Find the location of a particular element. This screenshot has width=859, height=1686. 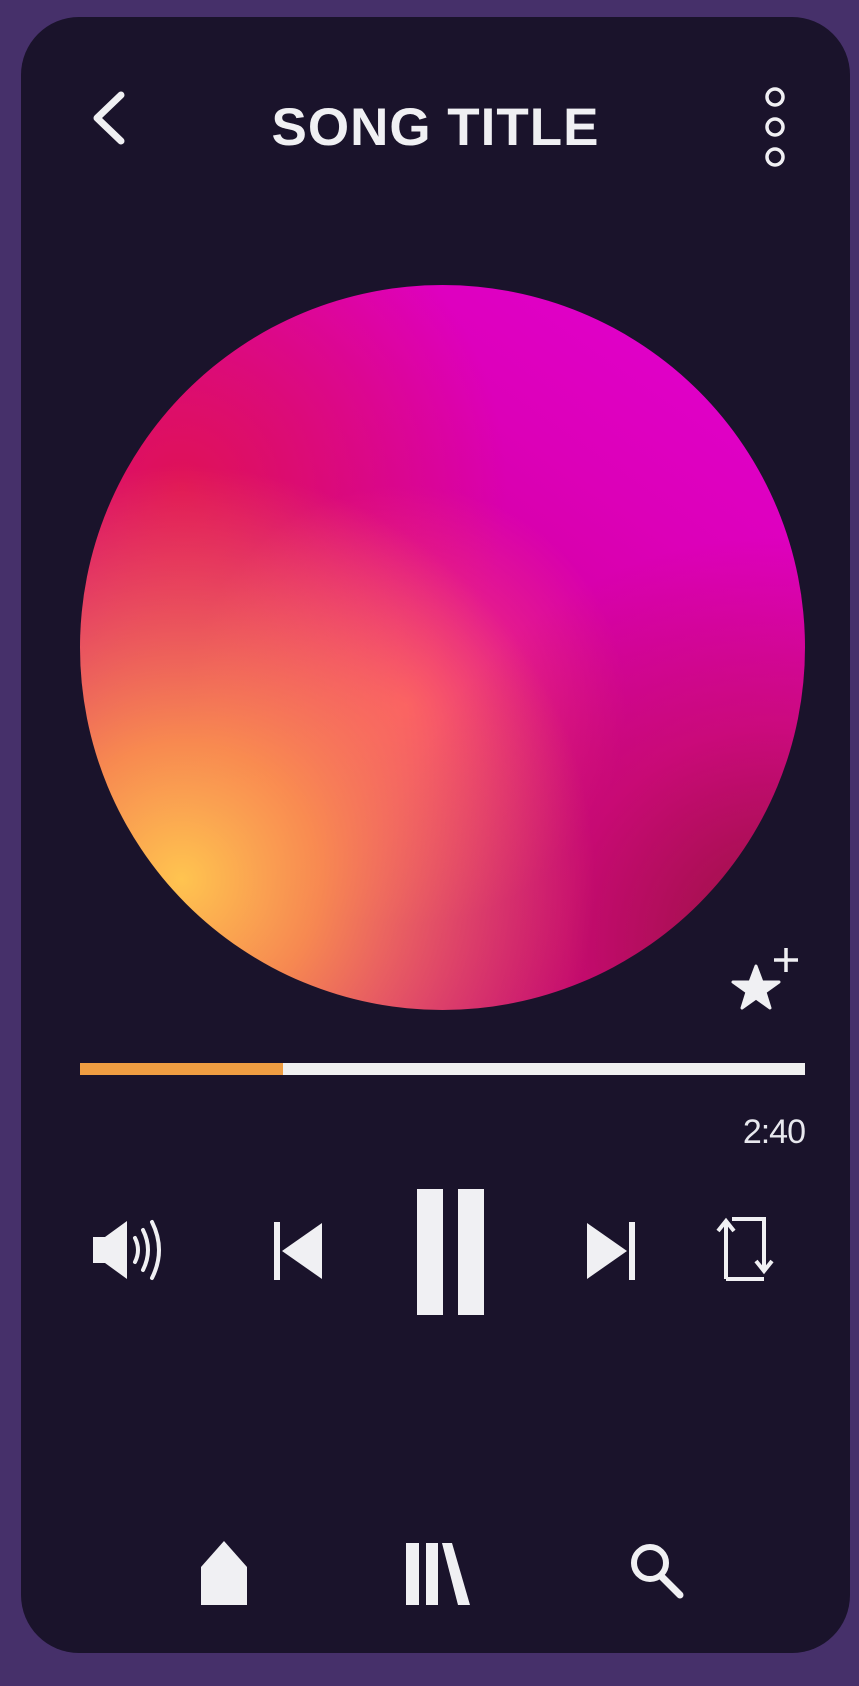

search-icon is located at coordinates (657, 1571).